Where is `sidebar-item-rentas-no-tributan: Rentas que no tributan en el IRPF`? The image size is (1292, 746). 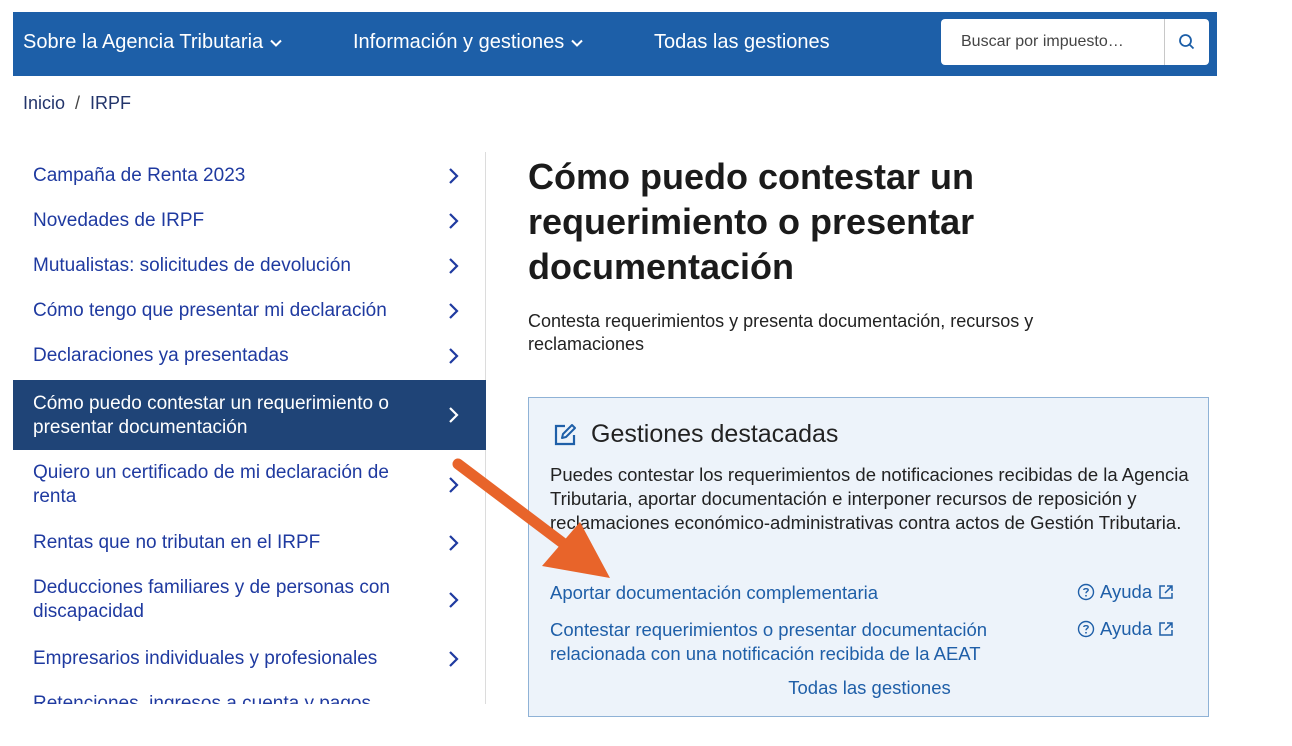 sidebar-item-rentas-no-tributan: Rentas que no tributan en el IRPF is located at coordinates (249, 543).